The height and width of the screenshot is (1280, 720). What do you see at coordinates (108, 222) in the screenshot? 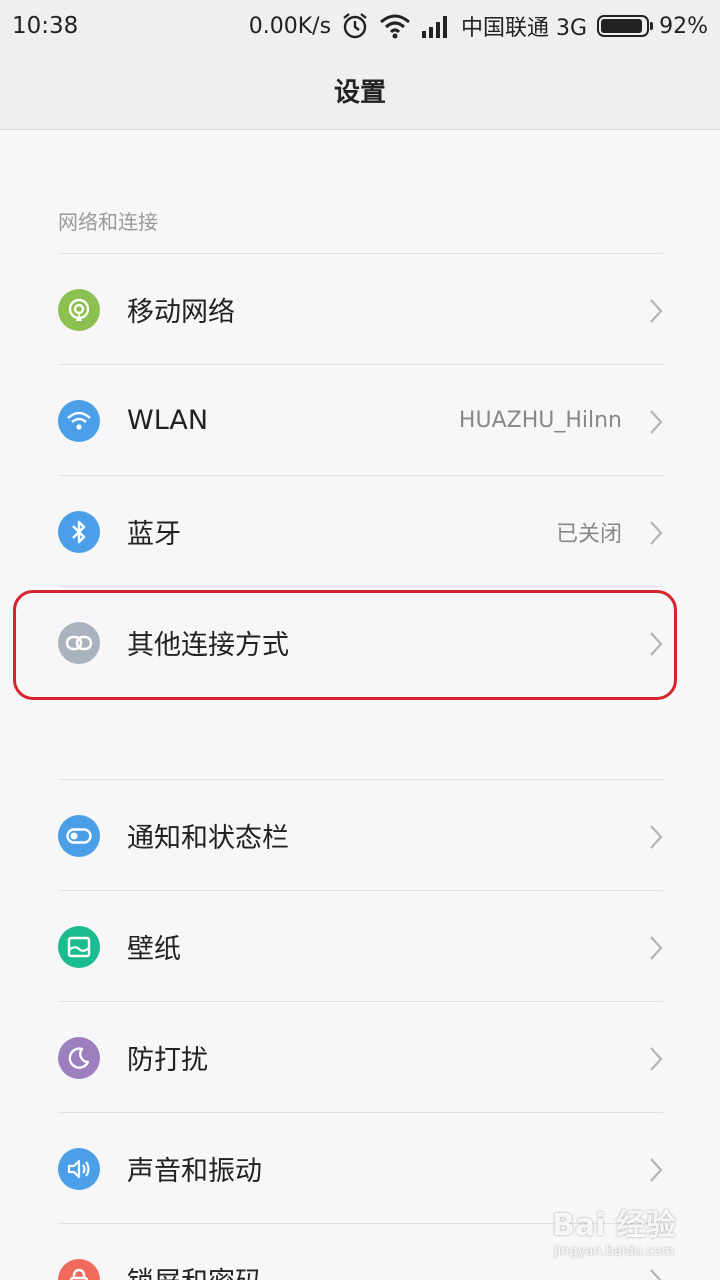
I see `section-label: 网络和连接` at bounding box center [108, 222].